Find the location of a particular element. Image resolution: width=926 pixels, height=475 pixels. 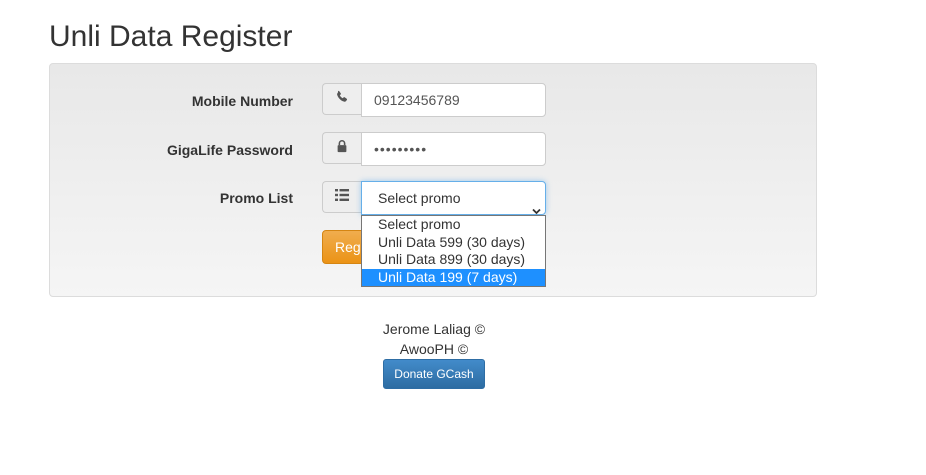

promo-select: Select promo is located at coordinates (453, 198).